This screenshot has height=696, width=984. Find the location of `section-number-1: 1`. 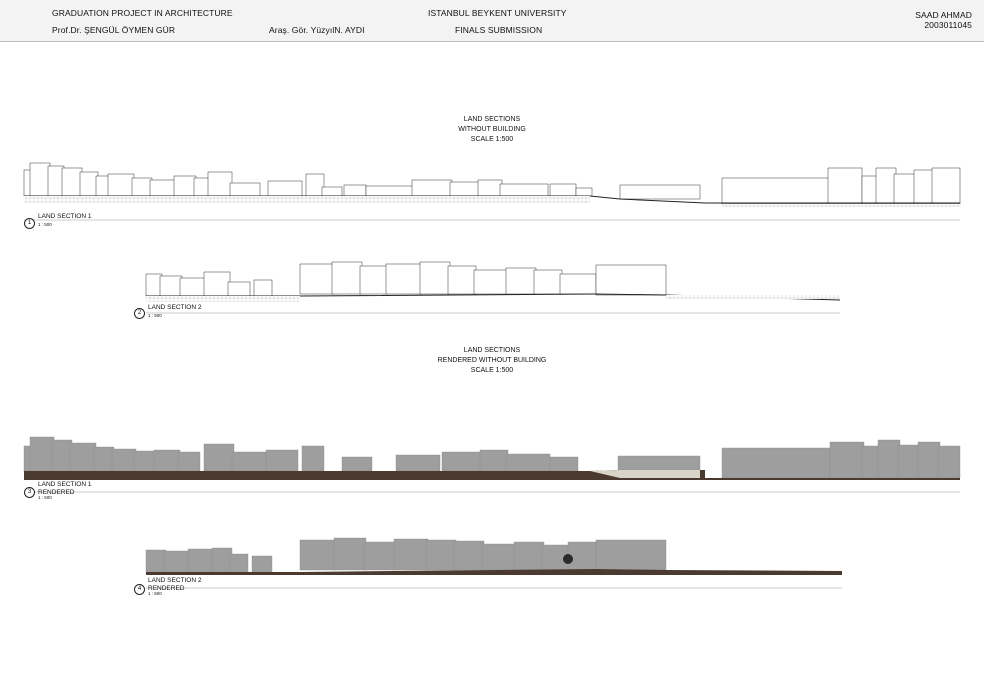

section-number-1: 1 is located at coordinates (29, 223).